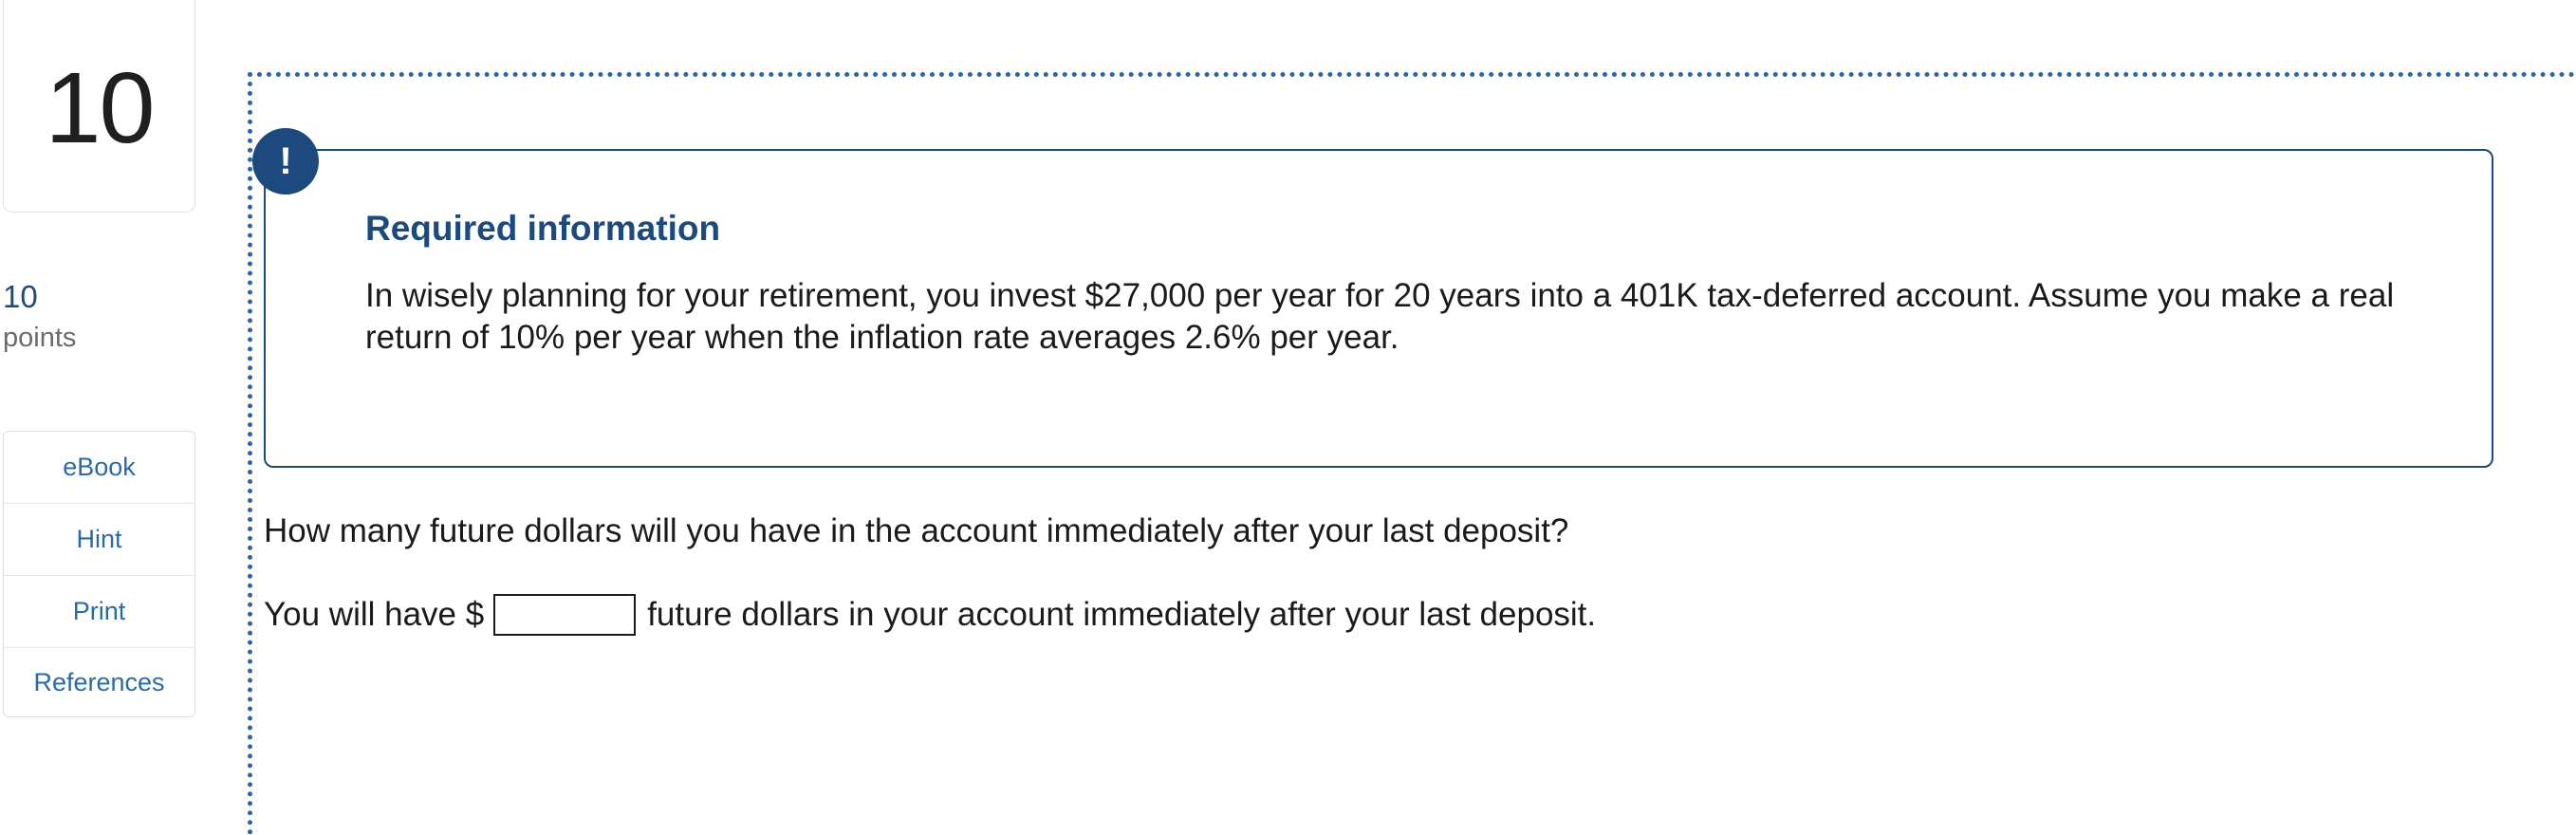 Image resolution: width=2576 pixels, height=835 pixels. I want to click on question-number-card: 10, so click(99, 107).